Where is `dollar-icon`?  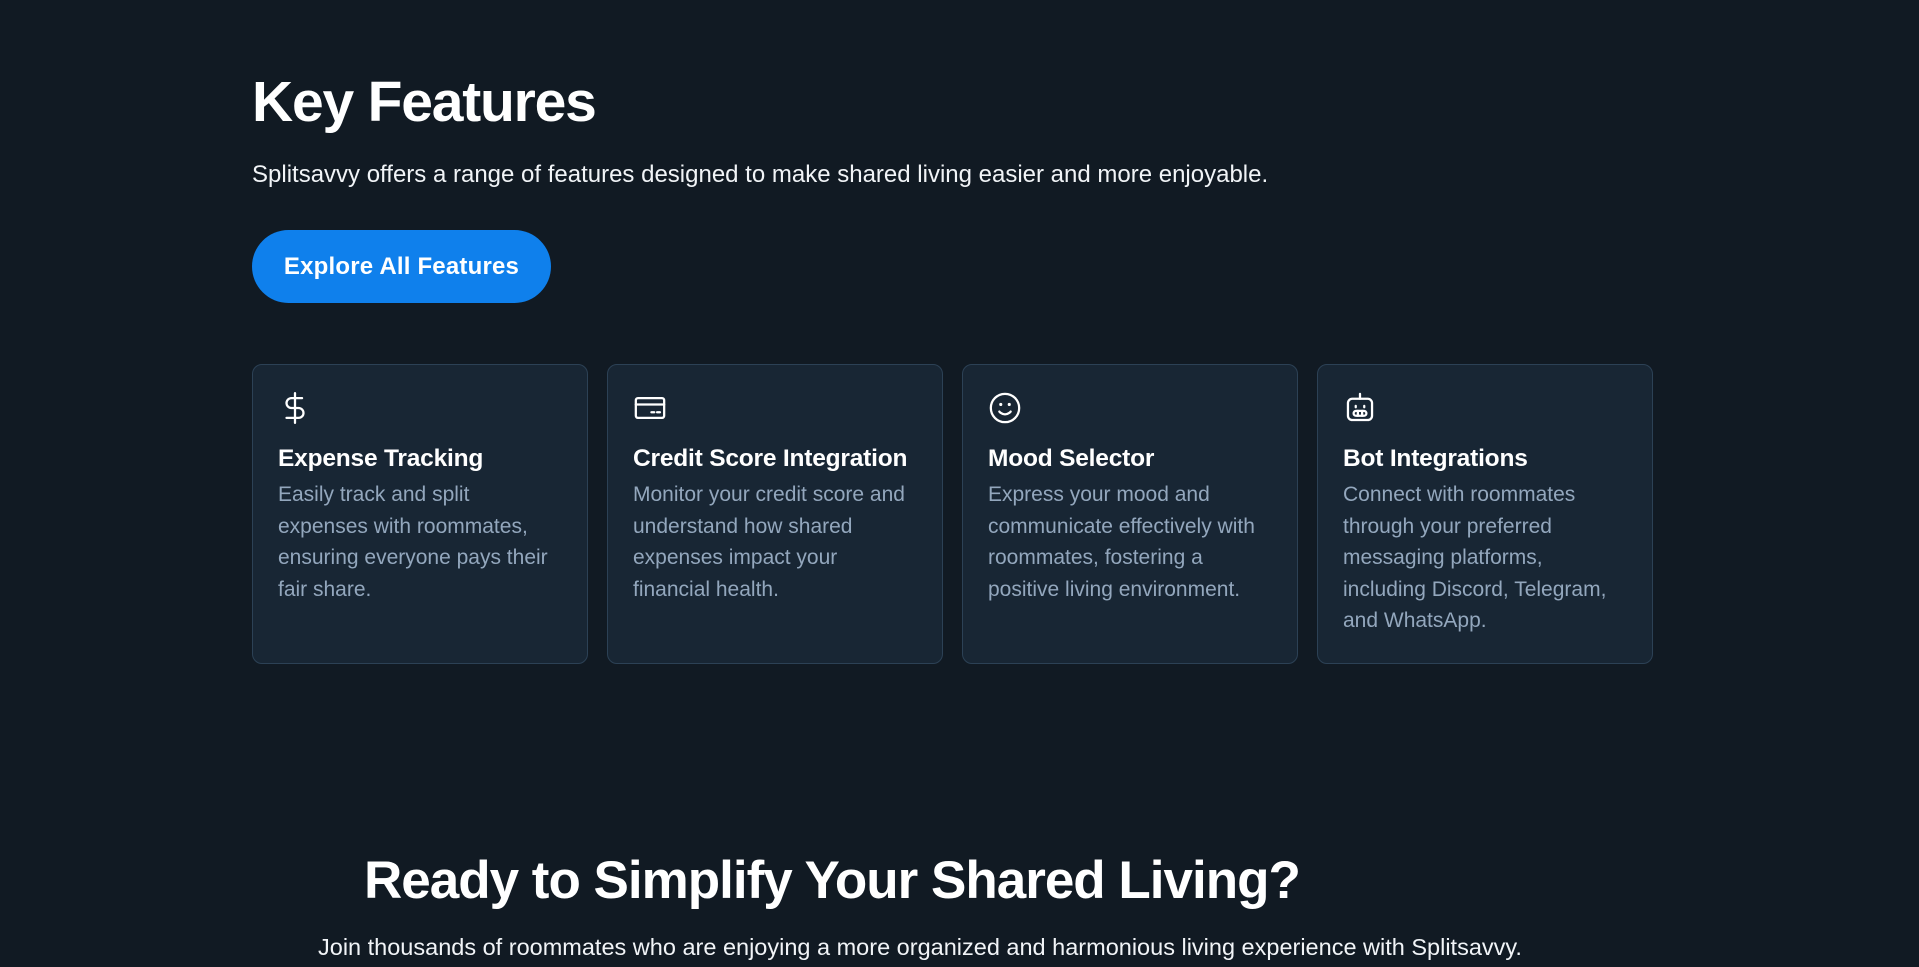
dollar-icon is located at coordinates (295, 408).